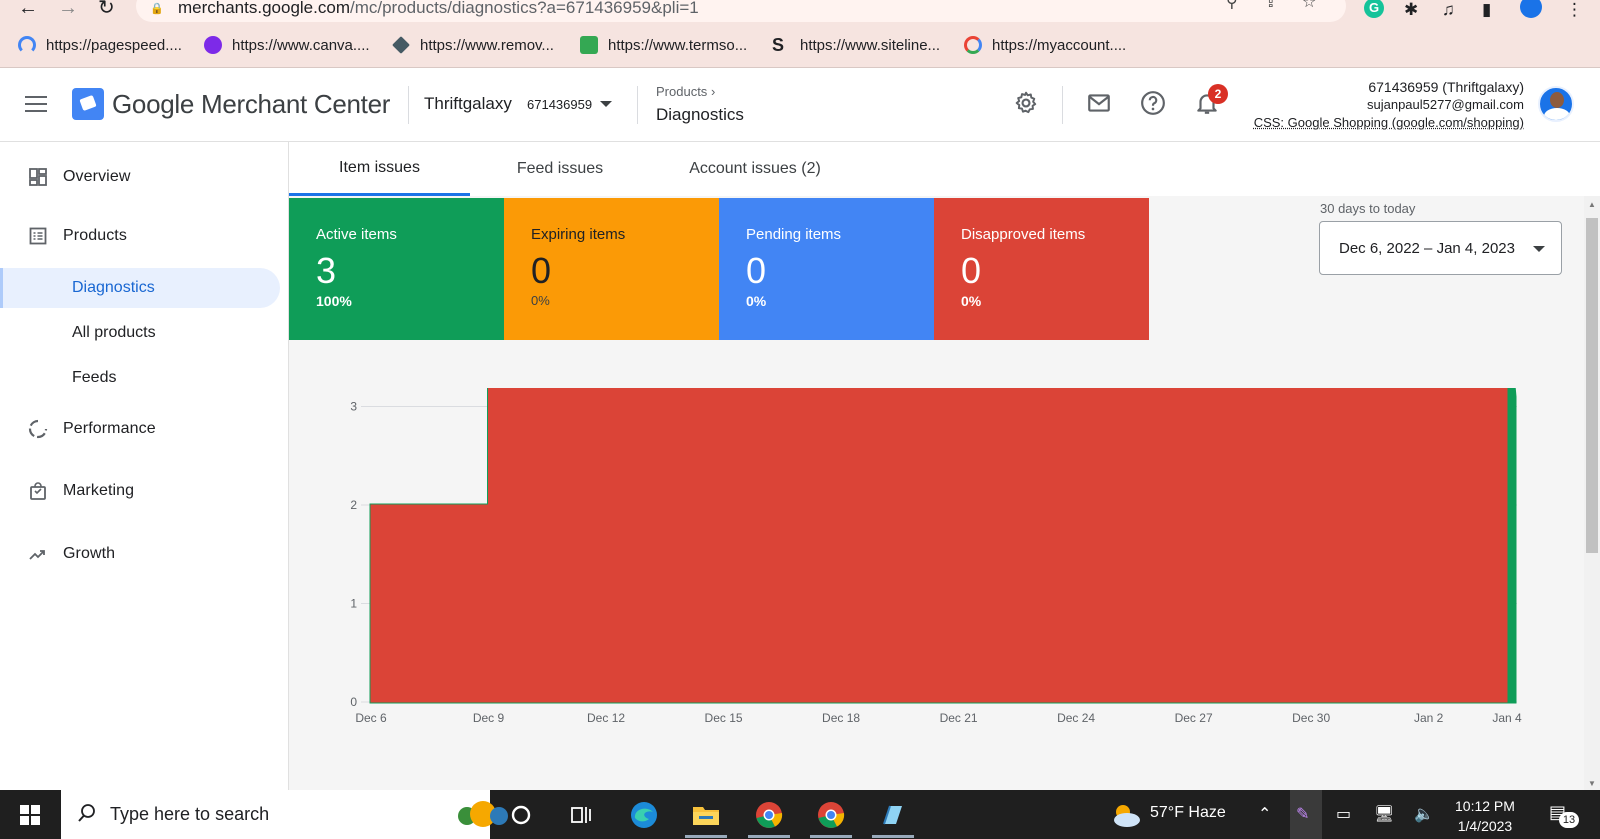 This screenshot has width=1600, height=839. Describe the element at coordinates (1218, 94) in the screenshot. I see `notification-count-badge: 2` at that location.